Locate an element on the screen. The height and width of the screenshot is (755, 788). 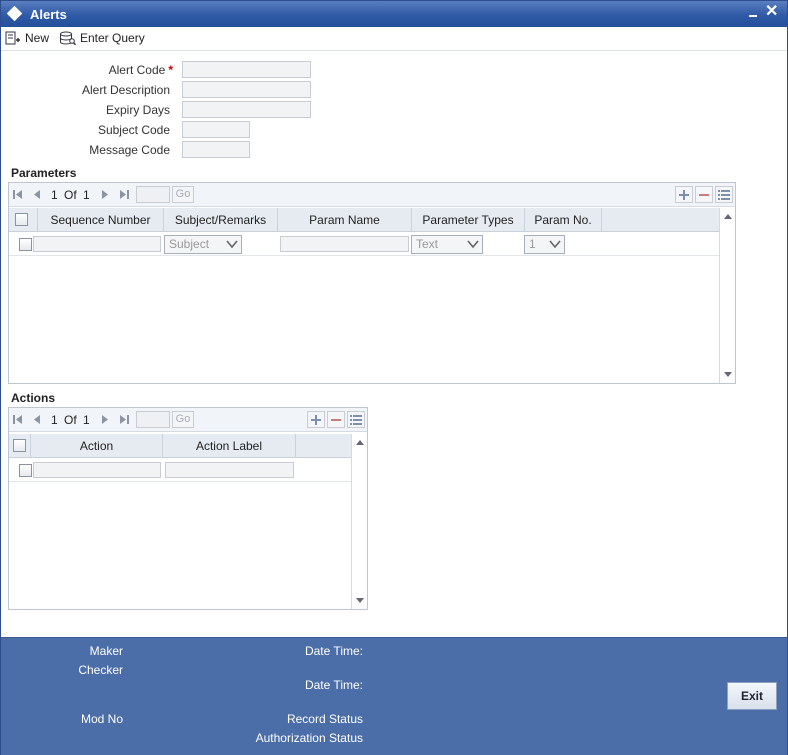
column-header-action-label: Action Label is located at coordinates (229, 446).